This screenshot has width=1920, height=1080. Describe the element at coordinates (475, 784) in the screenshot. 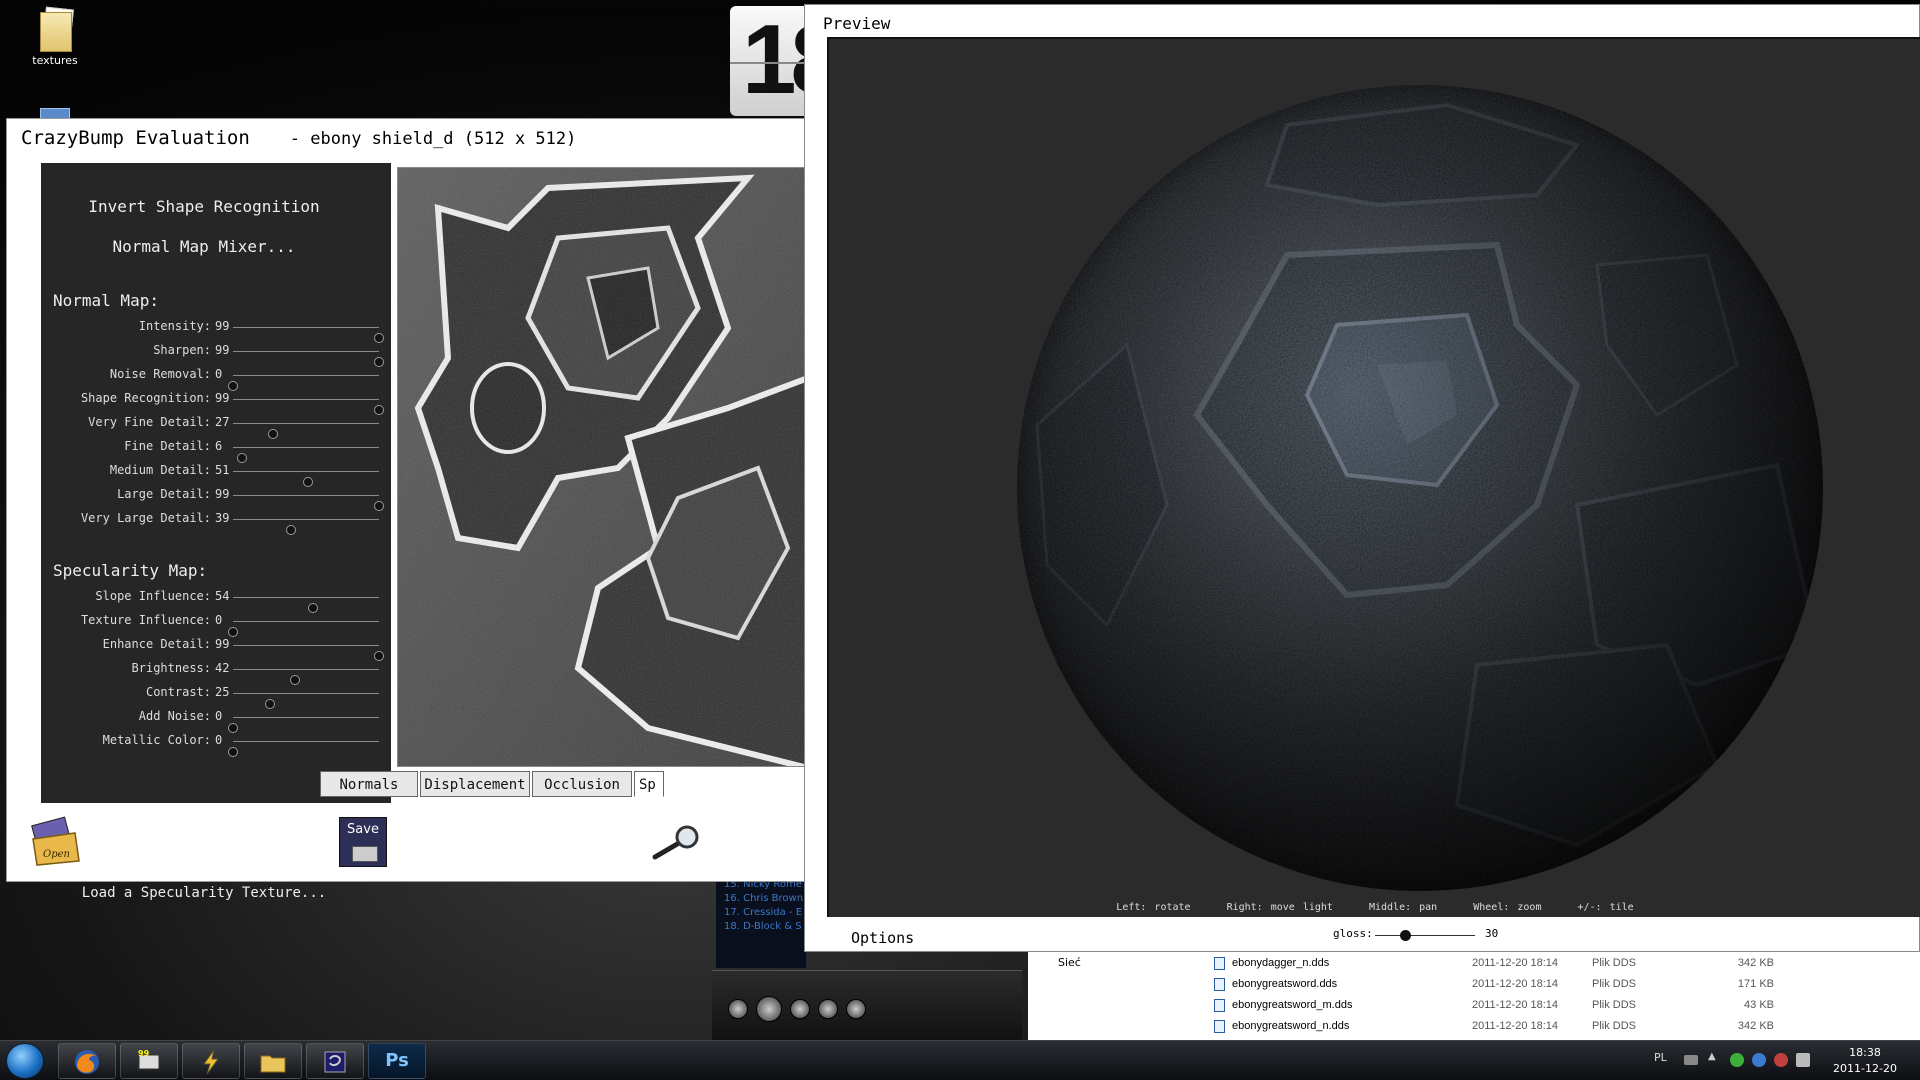

I see `tab-displacement: Displacement` at that location.